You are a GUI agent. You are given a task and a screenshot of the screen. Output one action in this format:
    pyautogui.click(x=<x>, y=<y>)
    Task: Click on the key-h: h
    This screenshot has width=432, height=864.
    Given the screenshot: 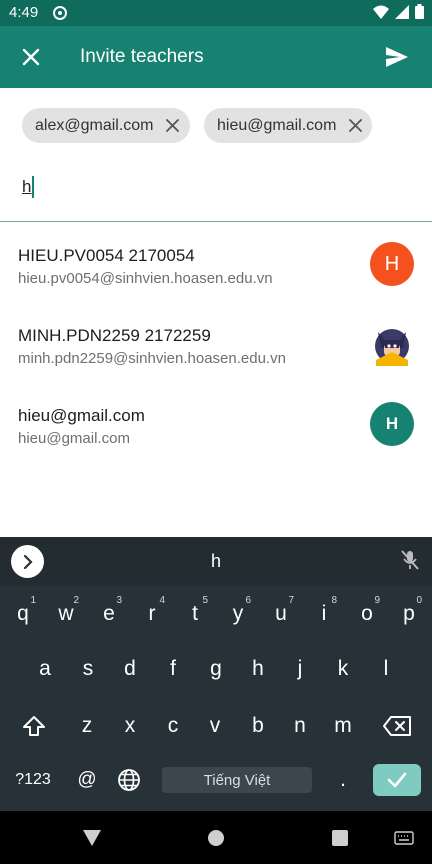 What is the action you would take?
    pyautogui.click(x=258, y=669)
    